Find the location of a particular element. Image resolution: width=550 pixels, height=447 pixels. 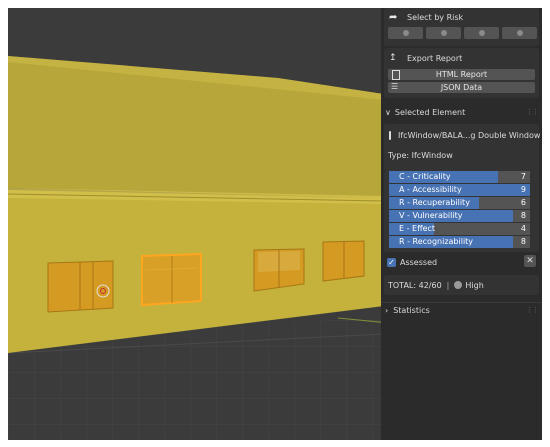

assessed-label: Assessed is located at coordinates (419, 262).